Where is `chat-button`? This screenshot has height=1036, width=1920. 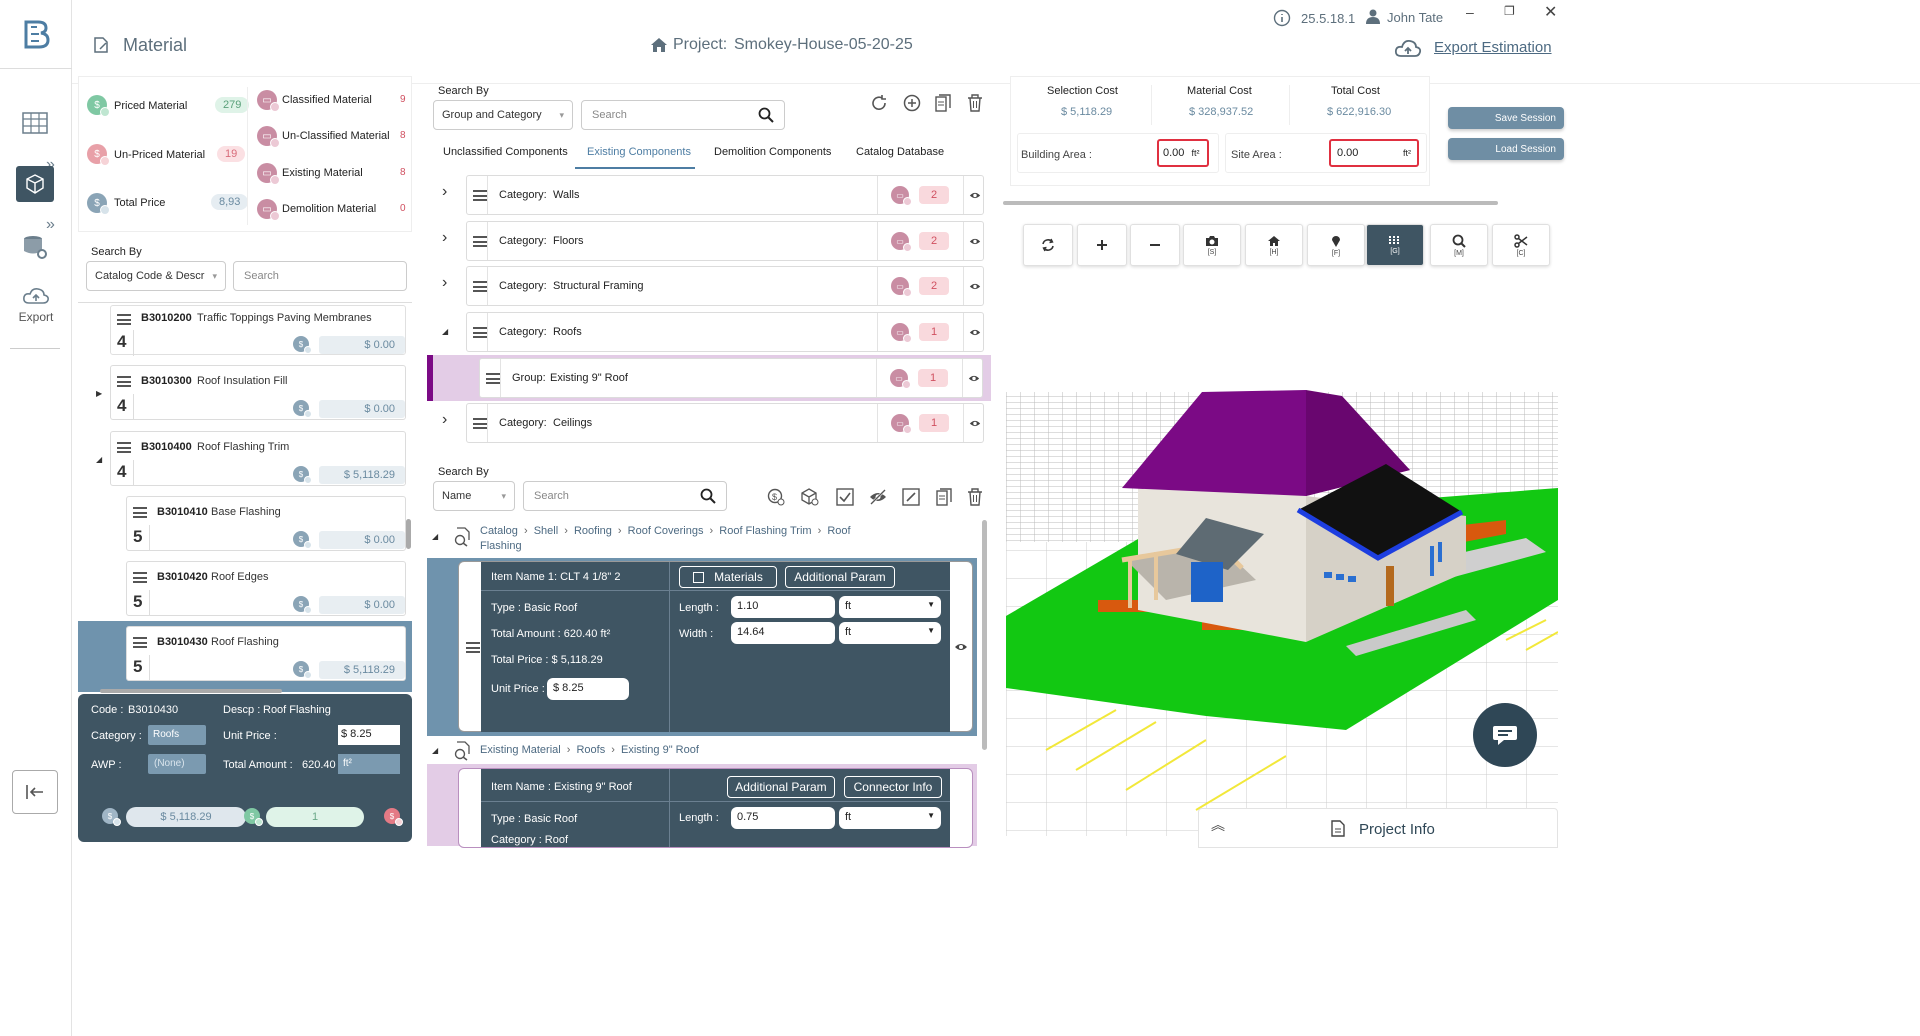
chat-button is located at coordinates (1505, 735).